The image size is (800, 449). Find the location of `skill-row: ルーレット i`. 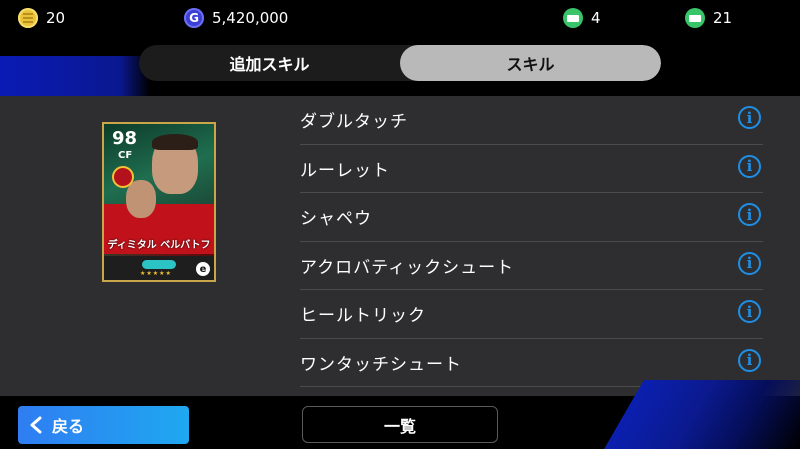

skill-row: ルーレット i is located at coordinates (531, 169).